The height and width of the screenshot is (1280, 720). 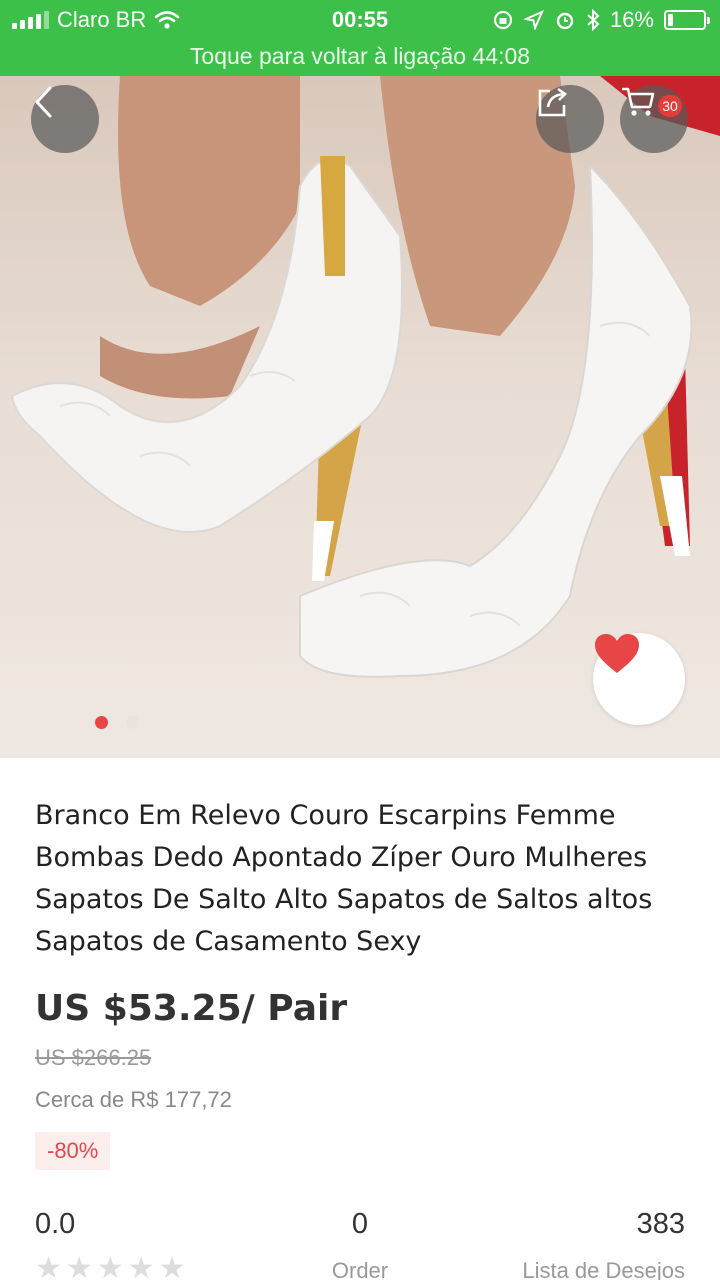 I want to click on wishlist-label: Lista de Desejos, so click(x=603, y=1269).